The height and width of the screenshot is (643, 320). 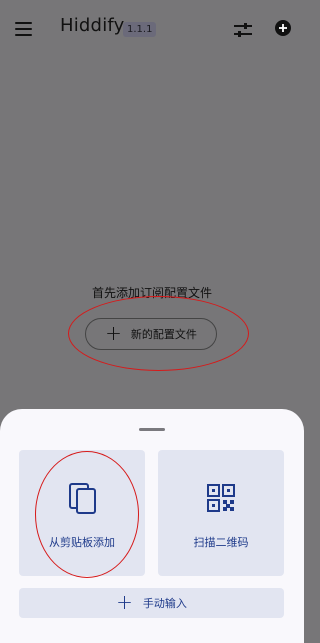 I want to click on new-profile-label: 新的配置文件, so click(x=163, y=334).